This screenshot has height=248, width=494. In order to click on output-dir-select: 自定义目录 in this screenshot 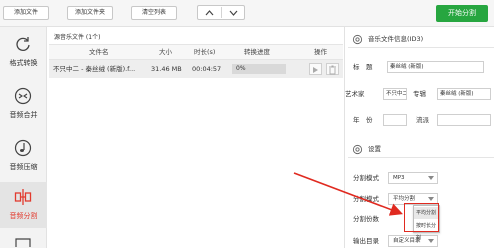, I will do `click(413, 241)`.